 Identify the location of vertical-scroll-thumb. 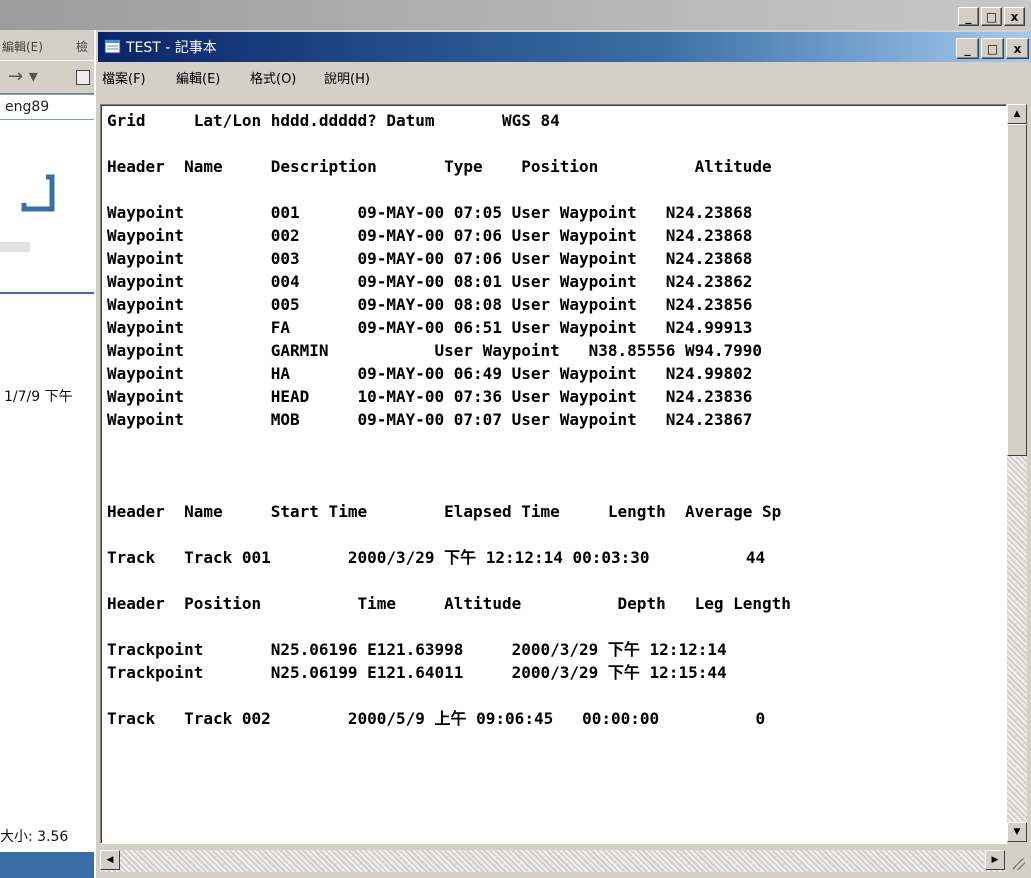
(1017, 290).